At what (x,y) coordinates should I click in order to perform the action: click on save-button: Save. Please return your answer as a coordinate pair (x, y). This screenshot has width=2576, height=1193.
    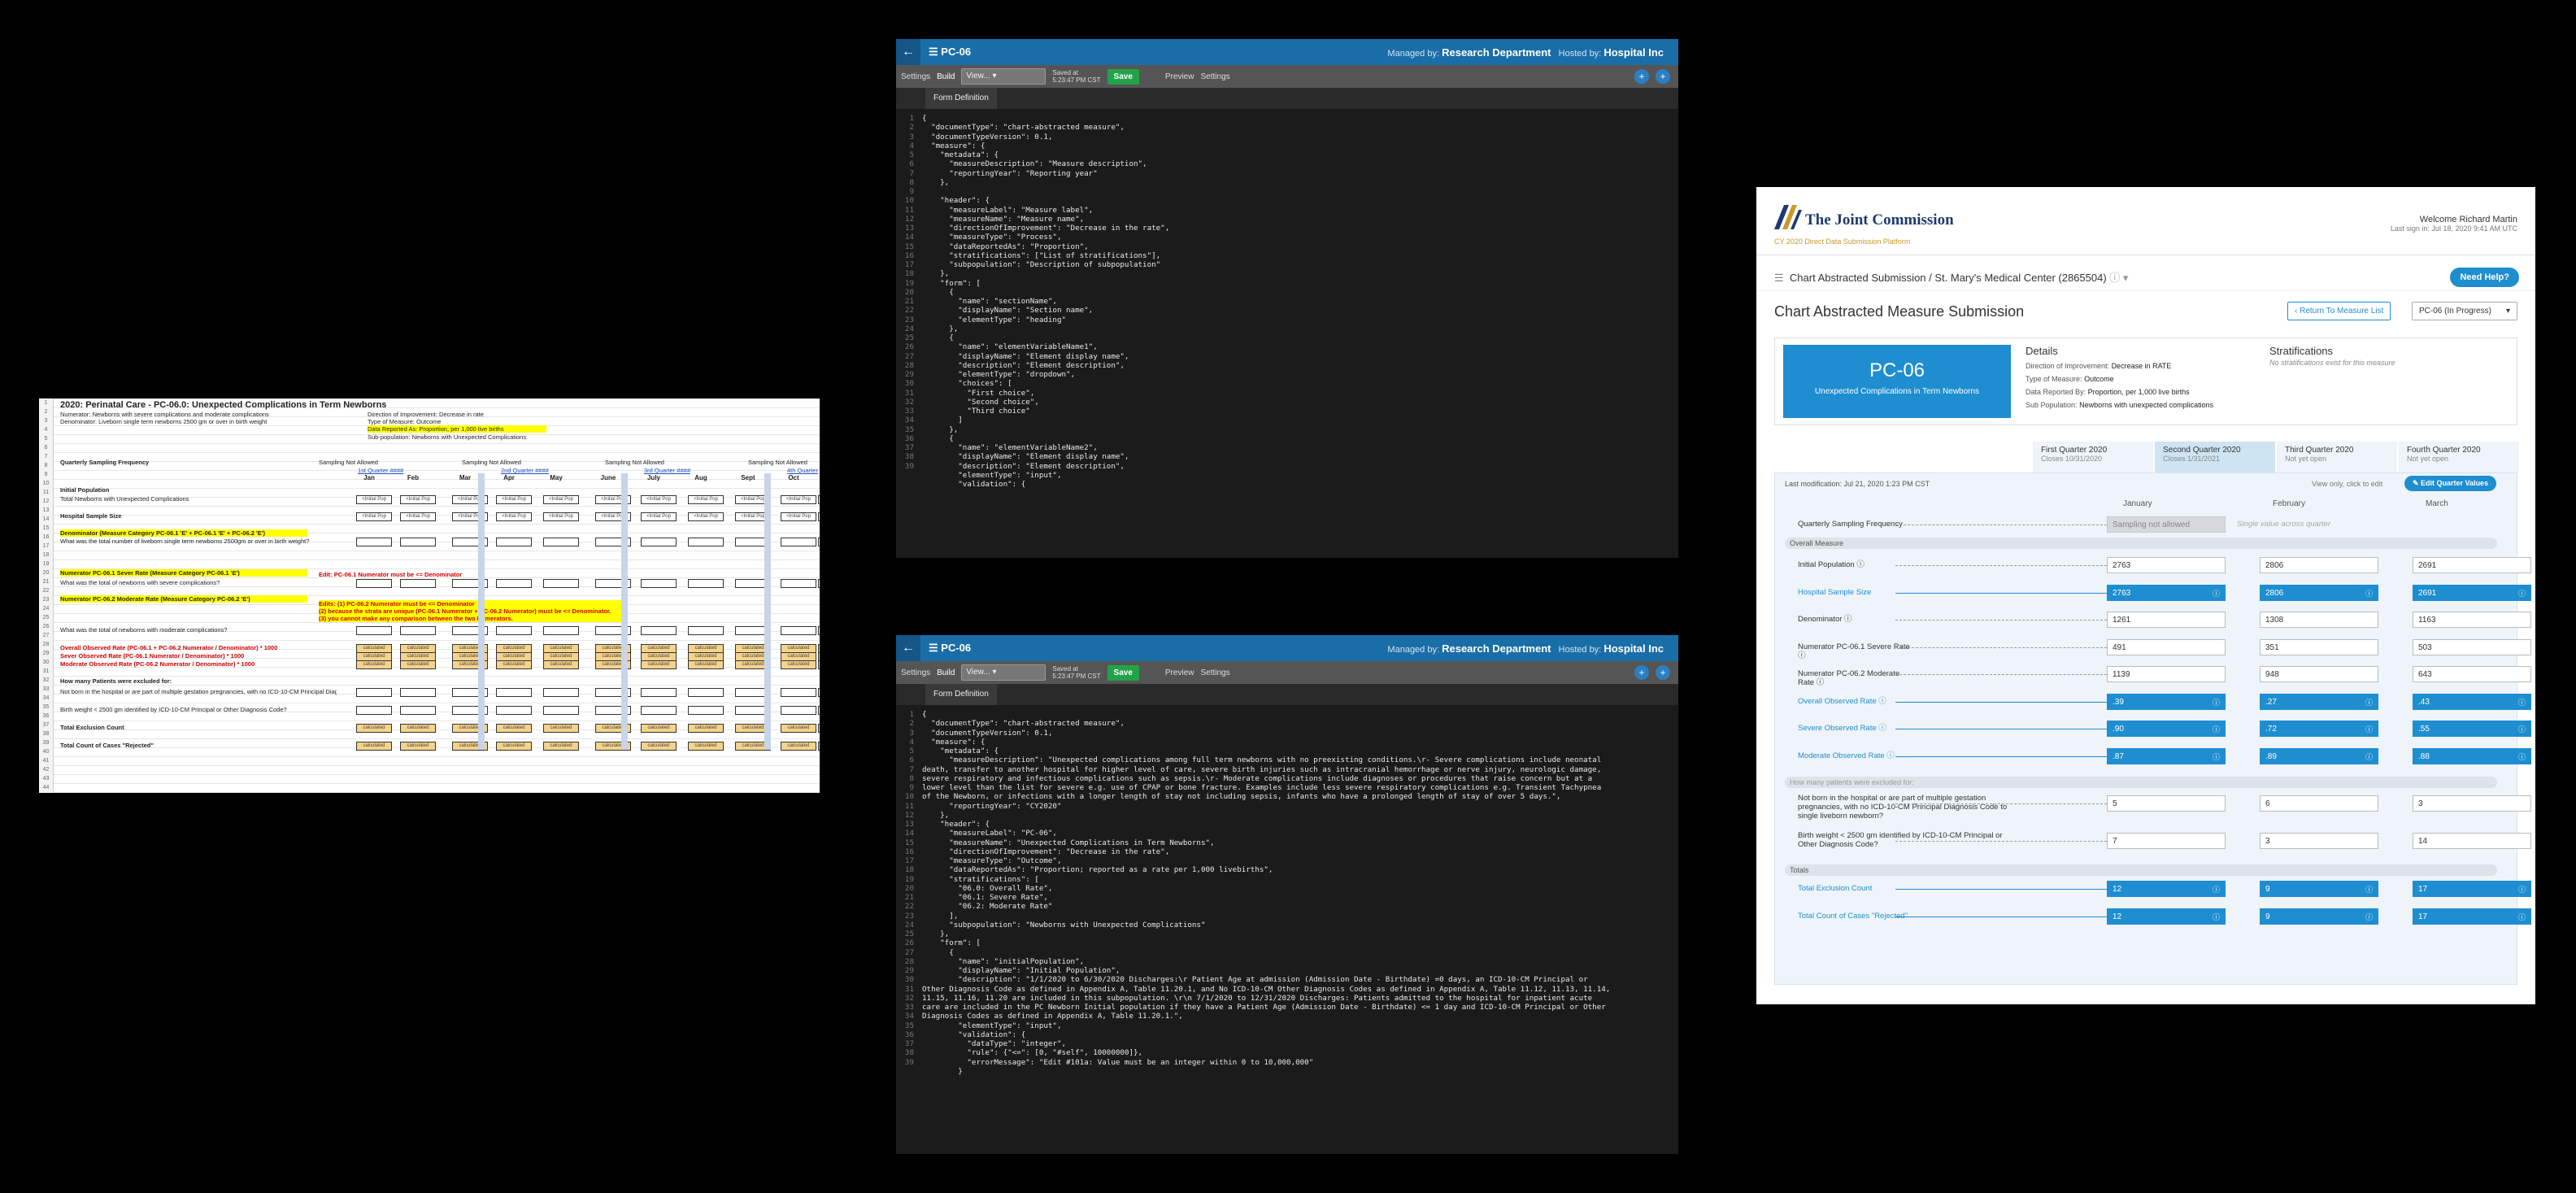
    Looking at the image, I should click on (1123, 76).